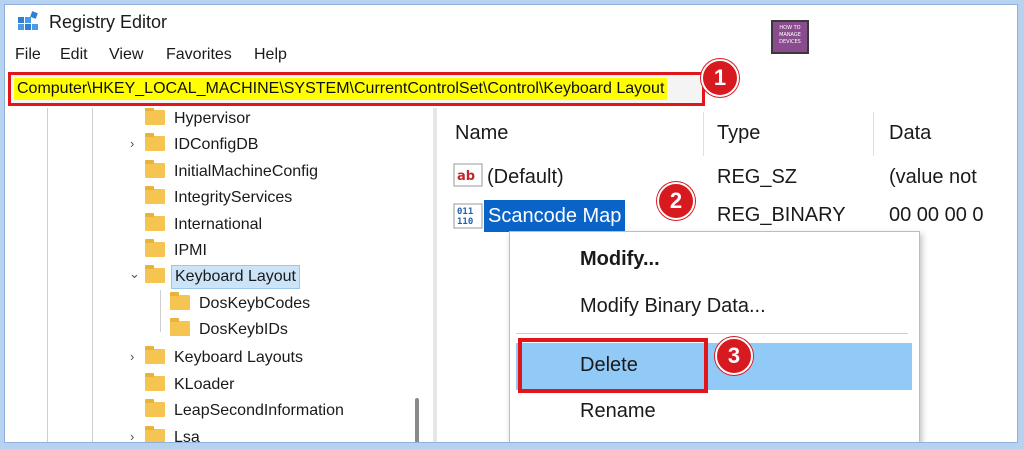 This screenshot has height=449, width=1024. I want to click on value-data: (value not, so click(933, 177).